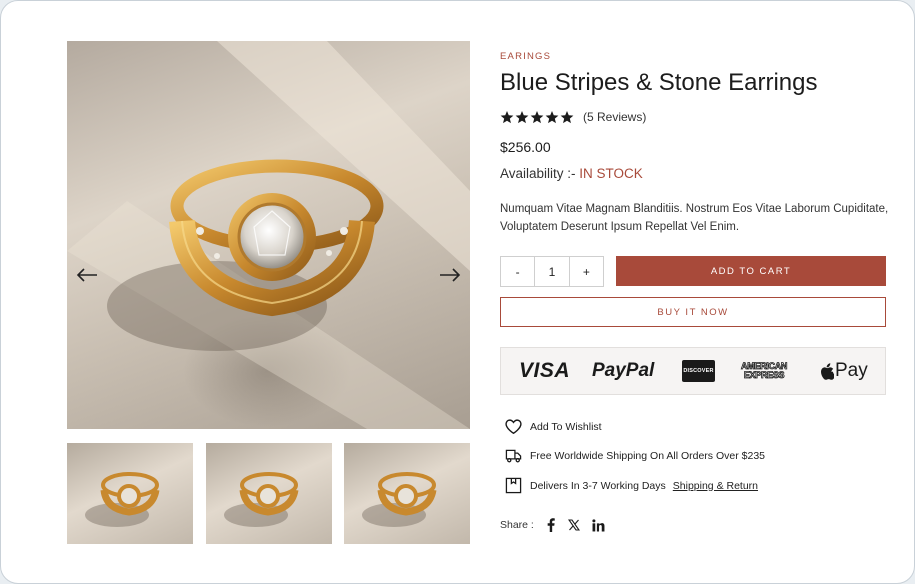 The image size is (915, 584). What do you see at coordinates (614, 117) in the screenshot?
I see `review-count-link: (5 Reviews)` at bounding box center [614, 117].